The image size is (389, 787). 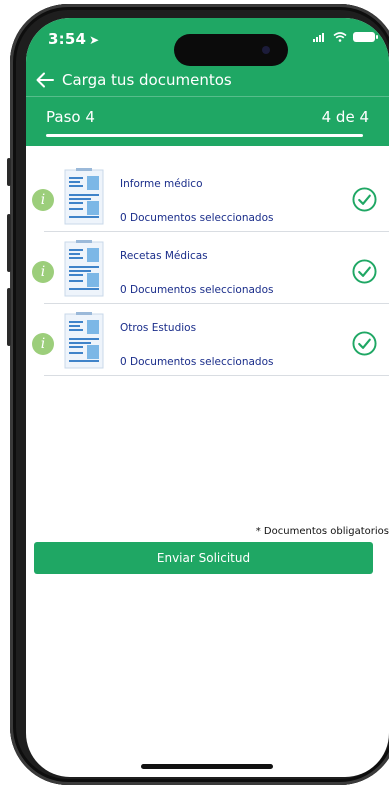 I want to click on mute-switch, so click(x=9, y=172).